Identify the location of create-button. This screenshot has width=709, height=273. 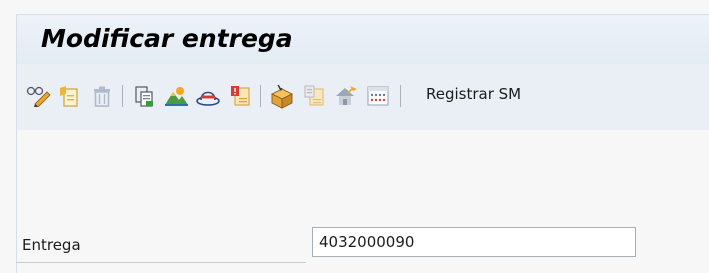
(70, 96).